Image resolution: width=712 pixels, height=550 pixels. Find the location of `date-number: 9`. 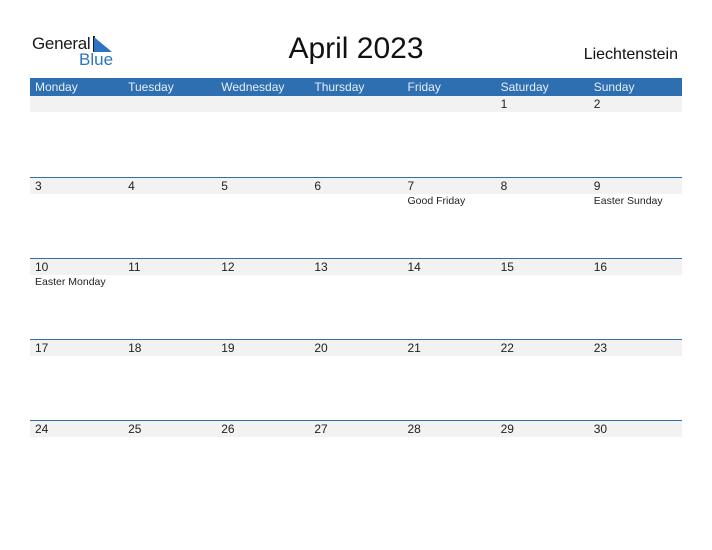

date-number: 9 is located at coordinates (597, 186).